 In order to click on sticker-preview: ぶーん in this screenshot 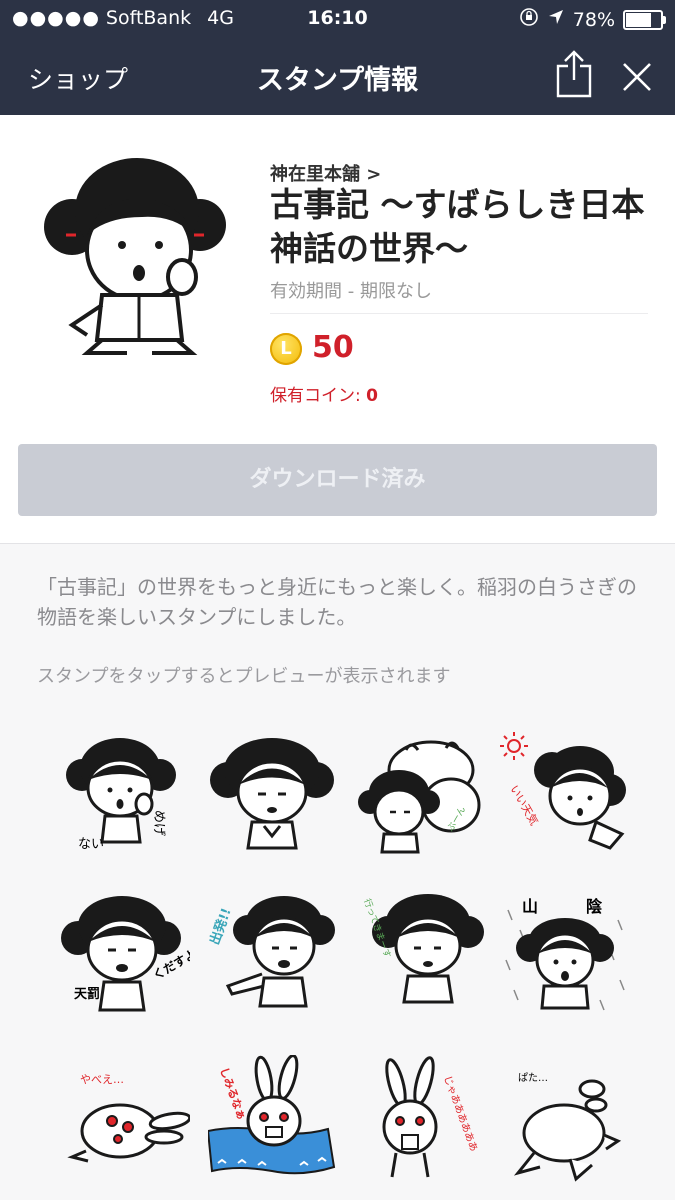, I will do `click(421, 795)`.